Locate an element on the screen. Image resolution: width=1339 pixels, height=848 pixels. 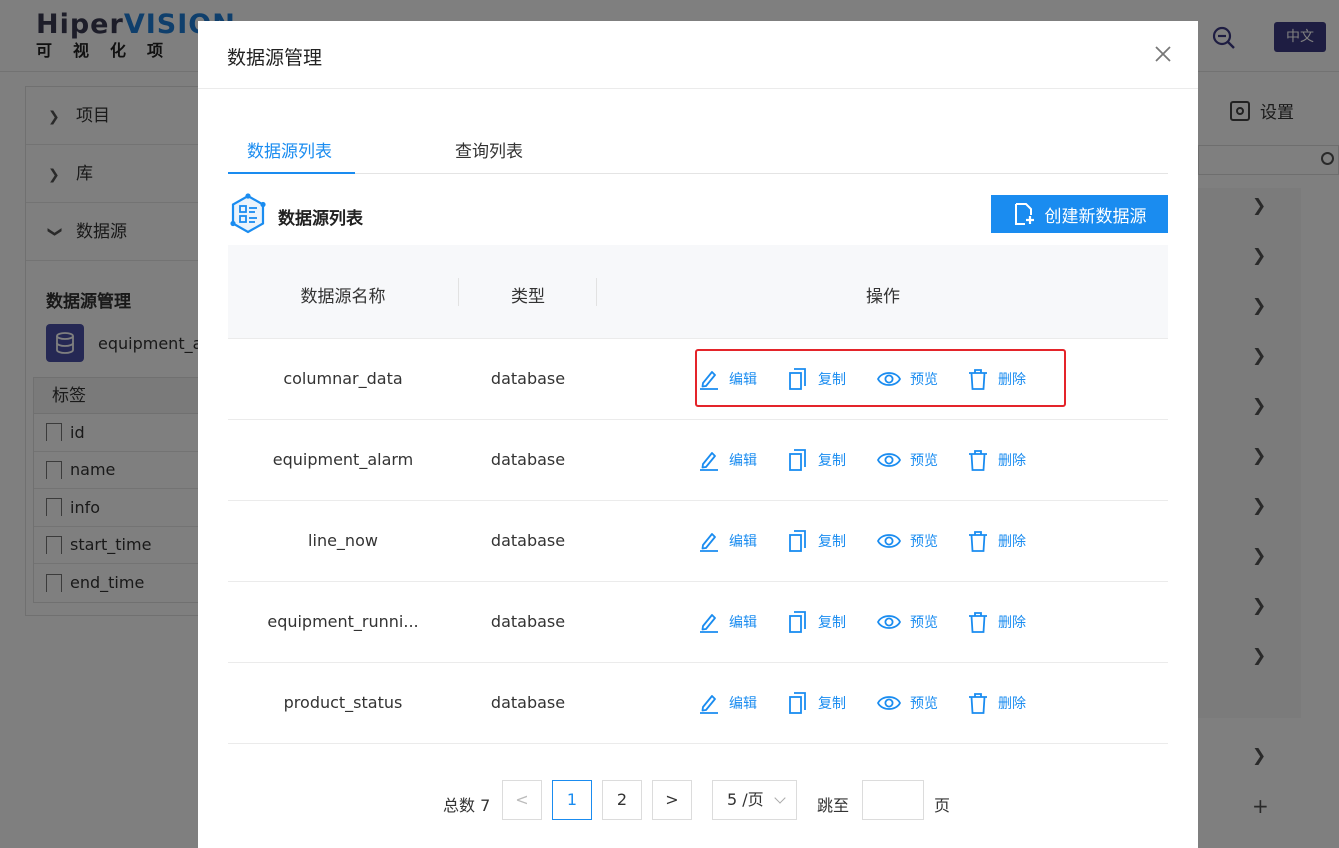
column-header-type: 类型 is located at coordinates (528, 297).